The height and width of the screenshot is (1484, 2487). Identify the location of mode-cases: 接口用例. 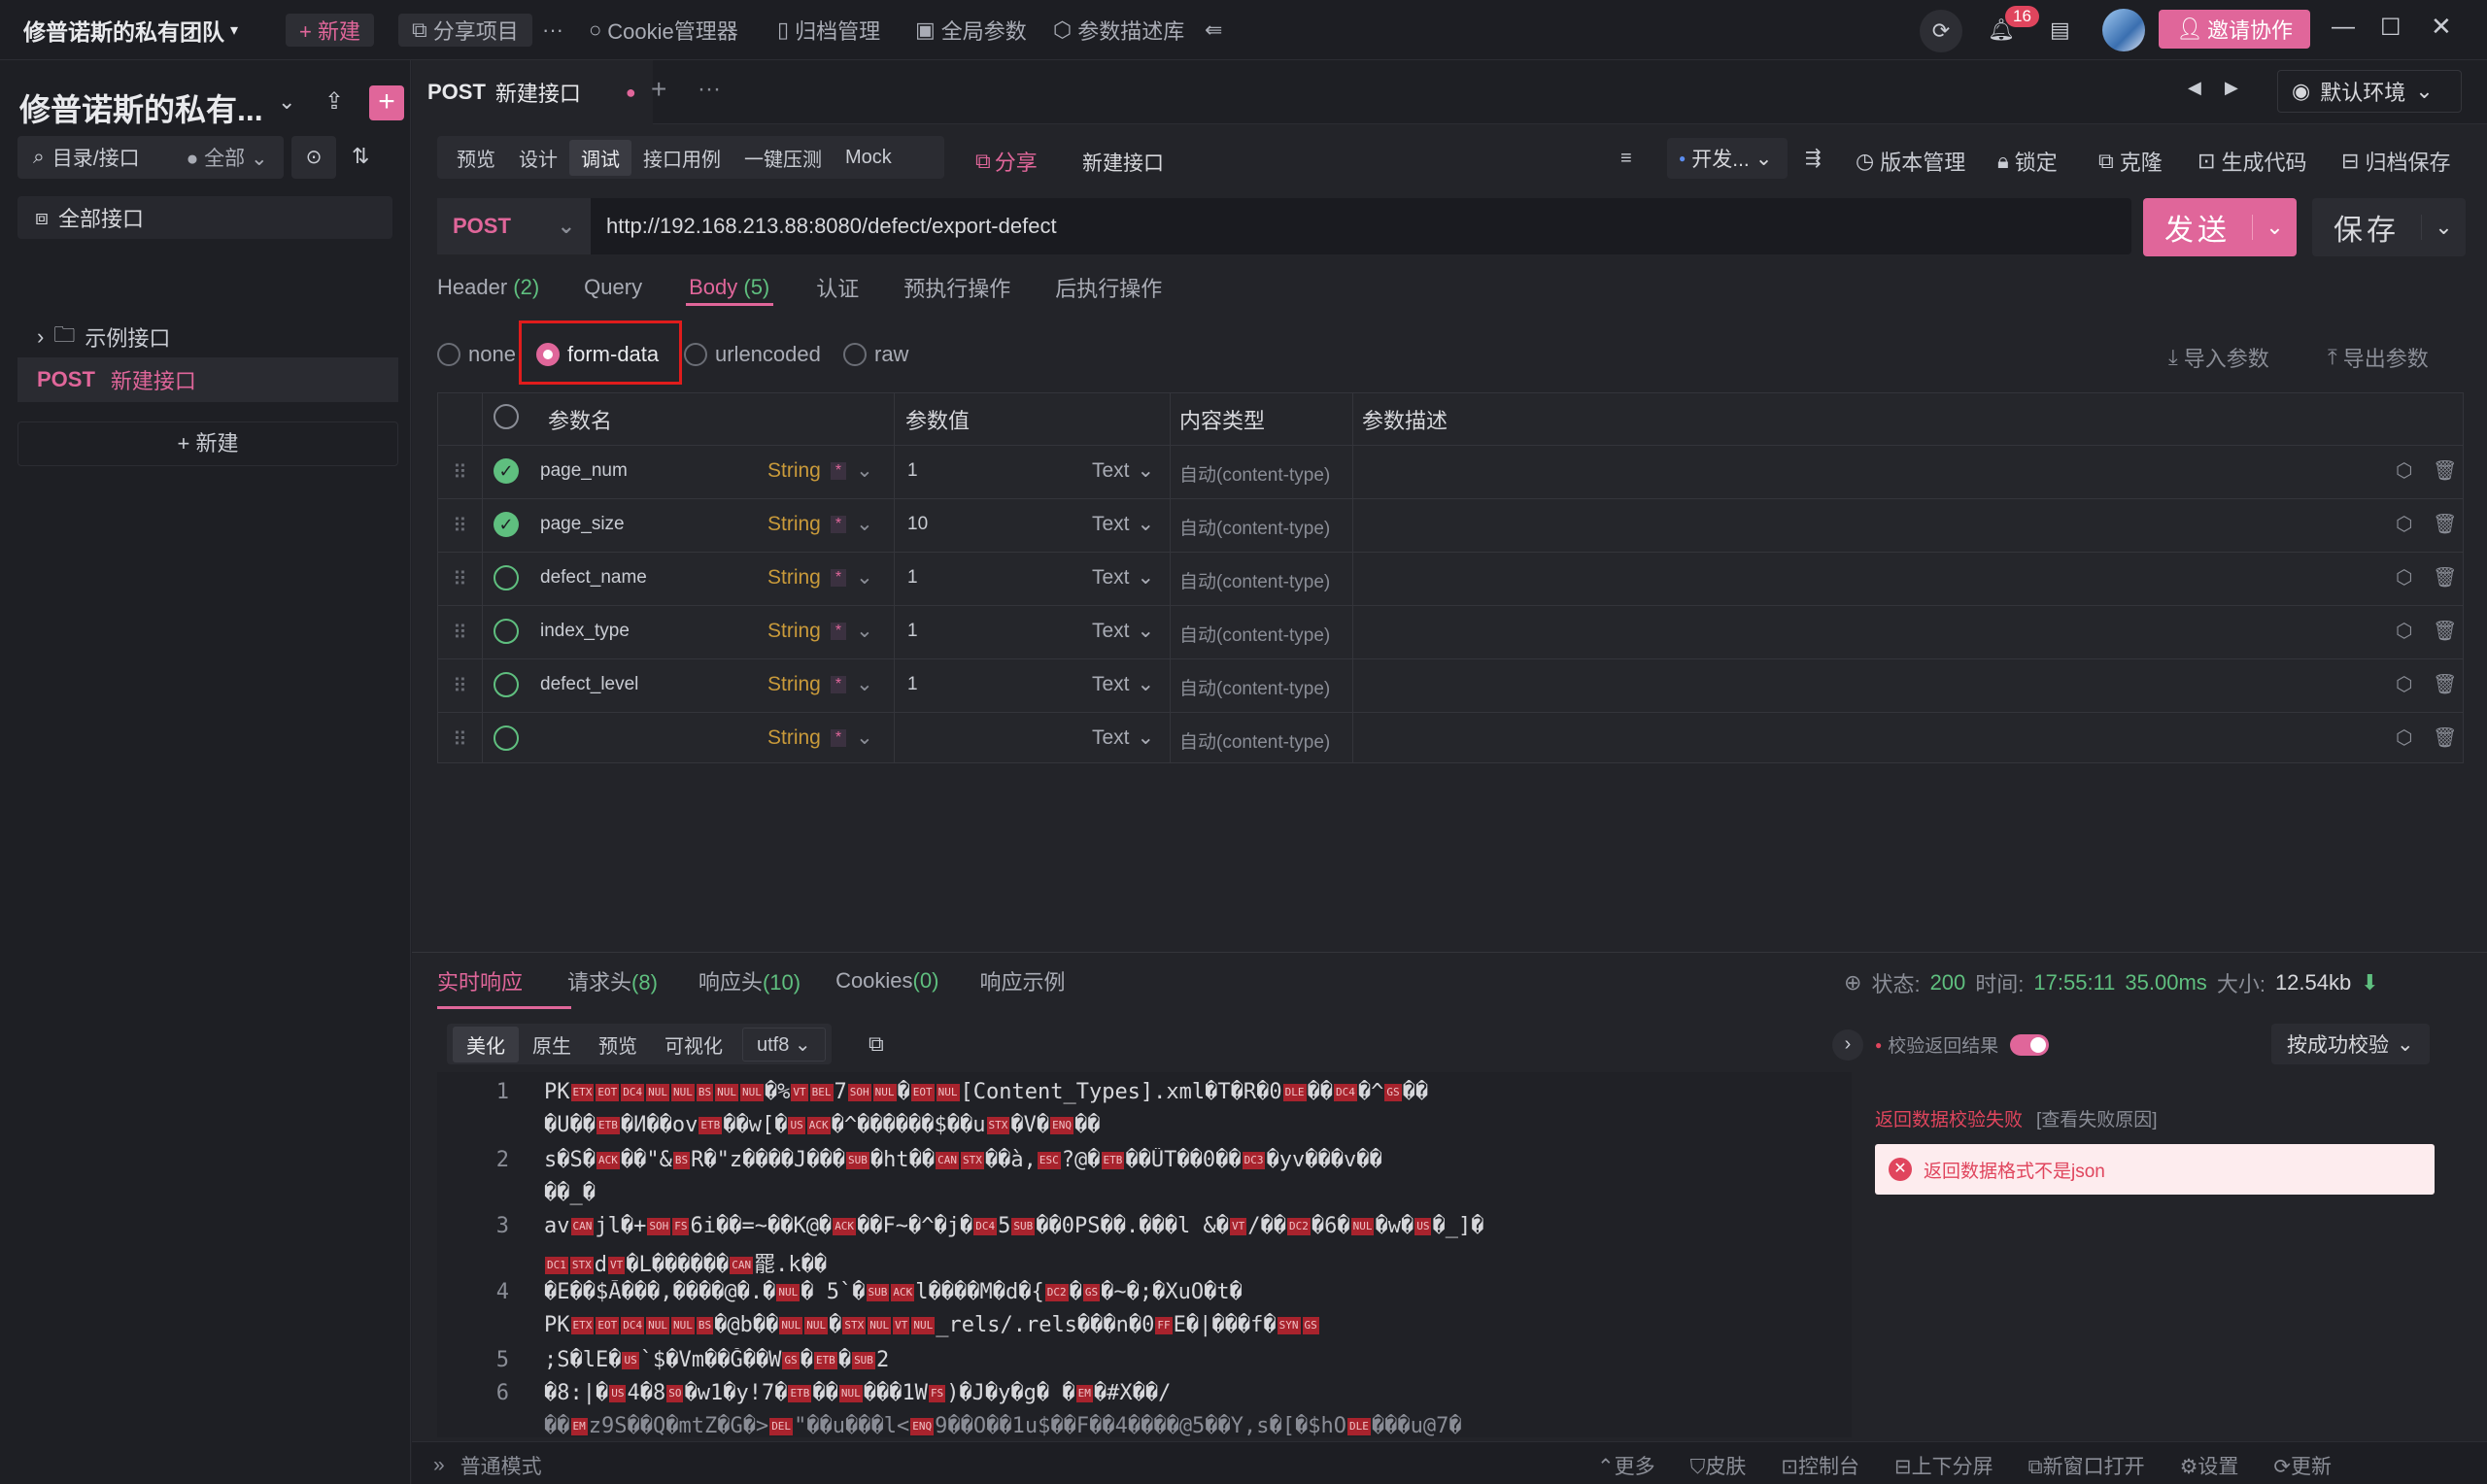
(681, 158).